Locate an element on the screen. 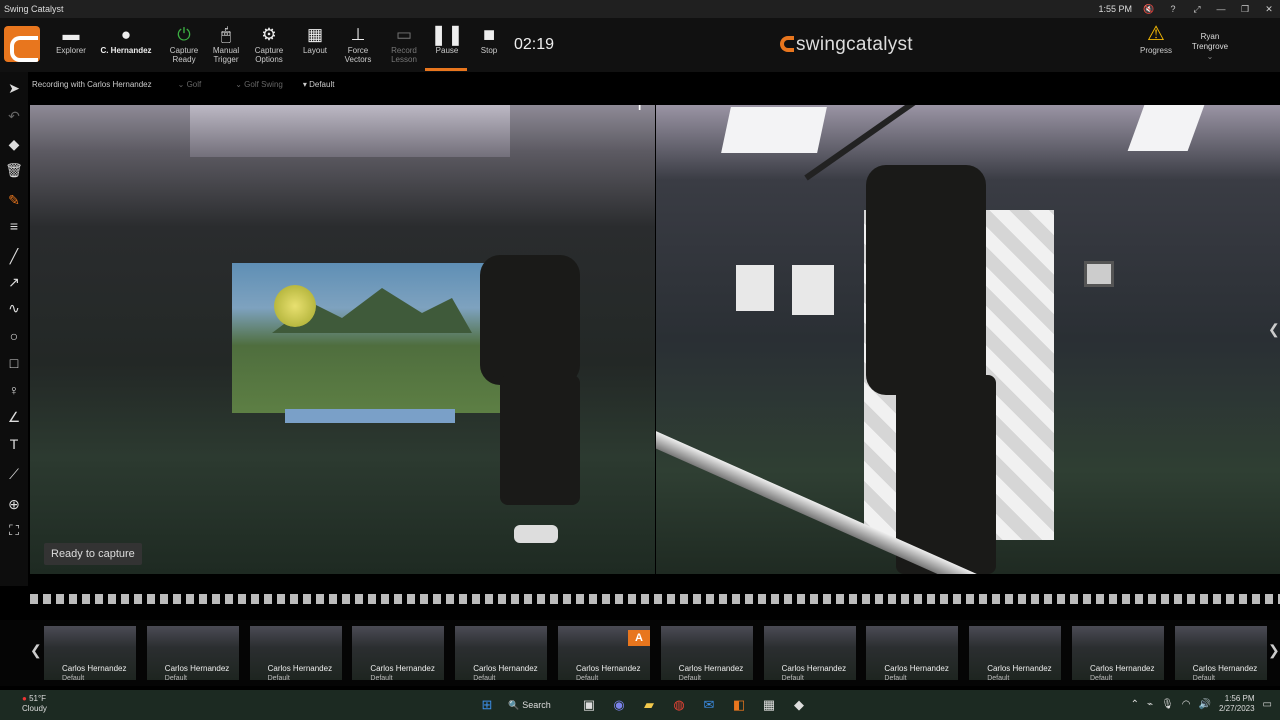 The height and width of the screenshot is (720, 1280). brand-mark-icon is located at coordinates (787, 44).